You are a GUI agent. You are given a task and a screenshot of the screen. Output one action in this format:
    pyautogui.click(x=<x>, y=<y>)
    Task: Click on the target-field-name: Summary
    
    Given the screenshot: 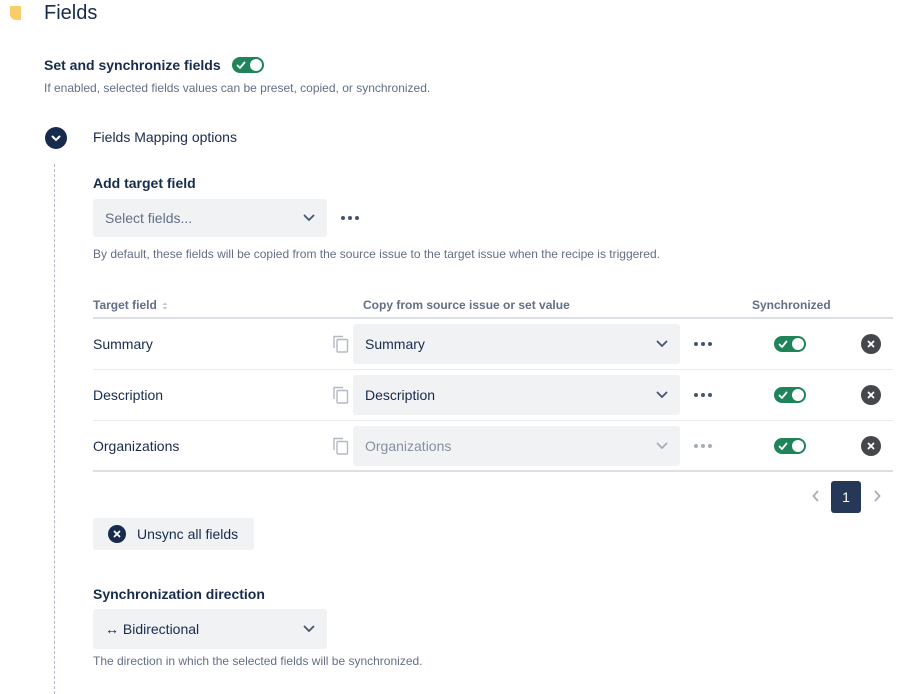 What is the action you would take?
    pyautogui.click(x=123, y=344)
    